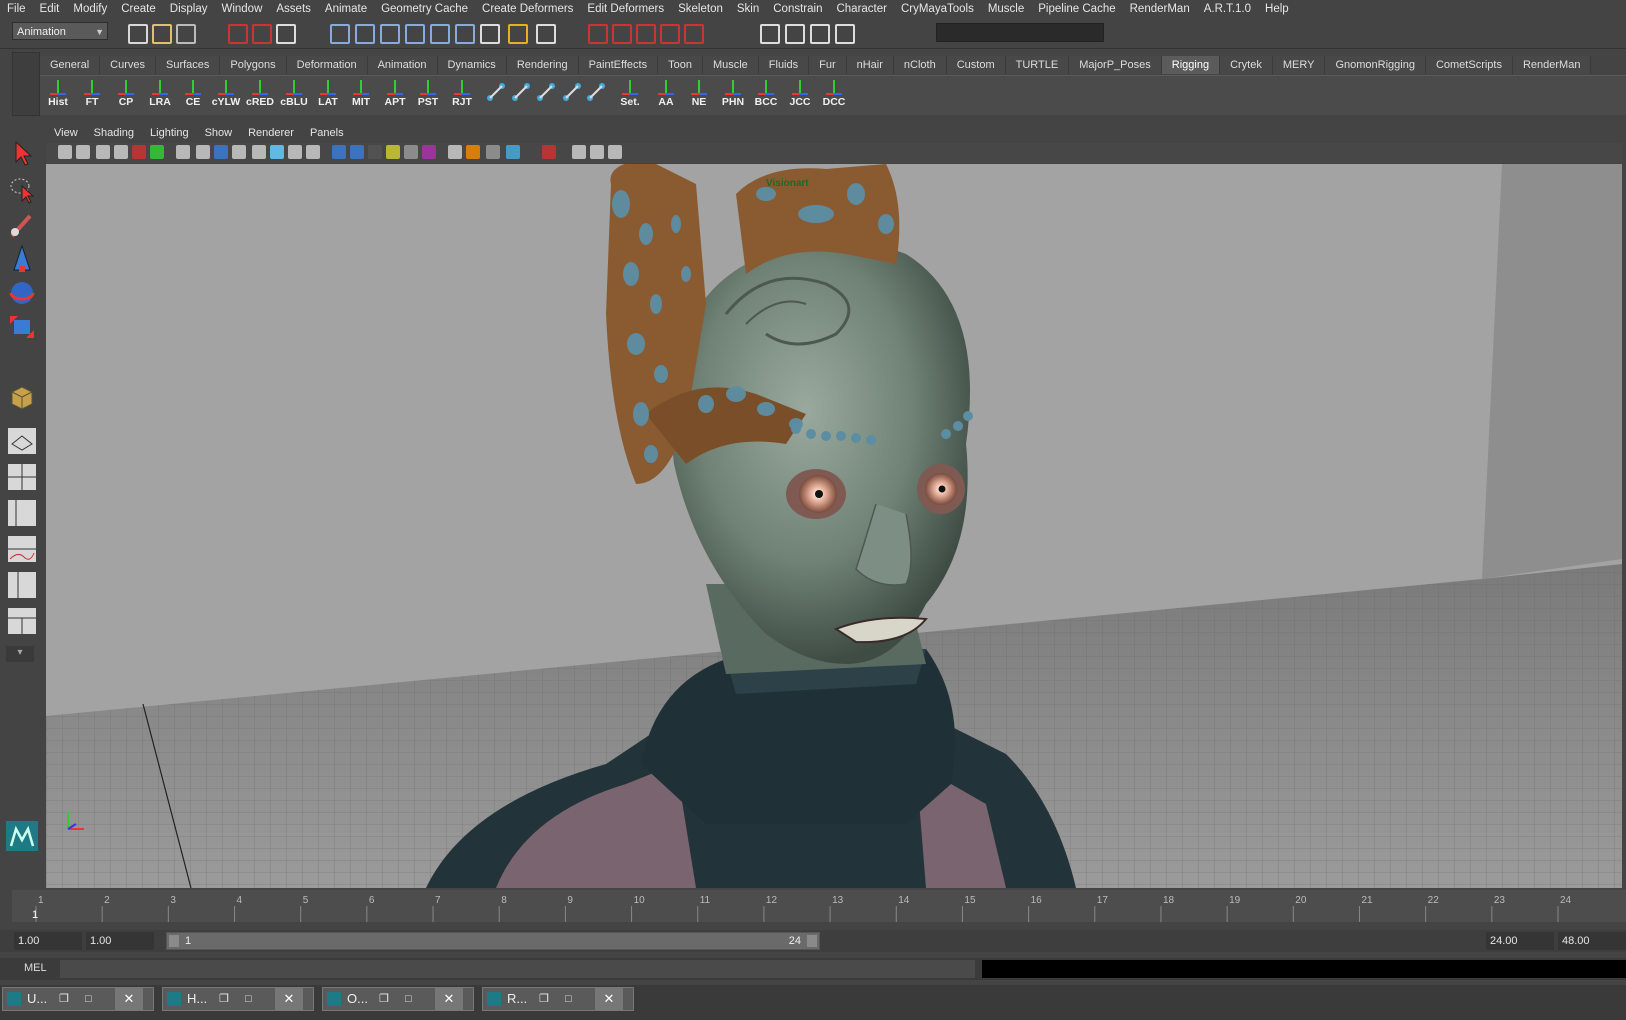 Image resolution: width=1626 pixels, height=1020 pixels. What do you see at coordinates (828, 65) in the screenshot?
I see `shelf-tab-fur: Fur` at bounding box center [828, 65].